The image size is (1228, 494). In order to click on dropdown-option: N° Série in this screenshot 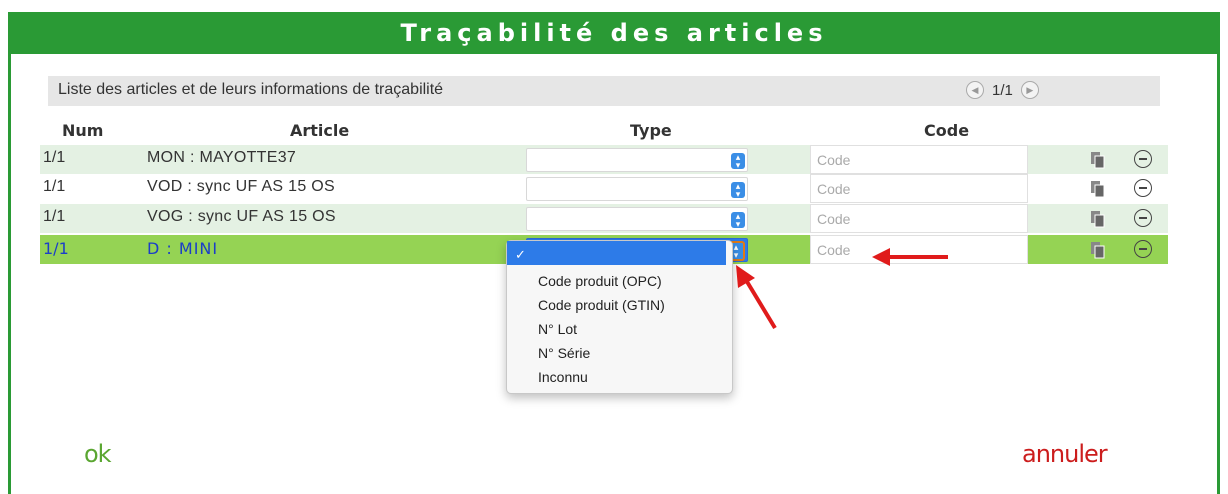, I will do `click(564, 353)`.